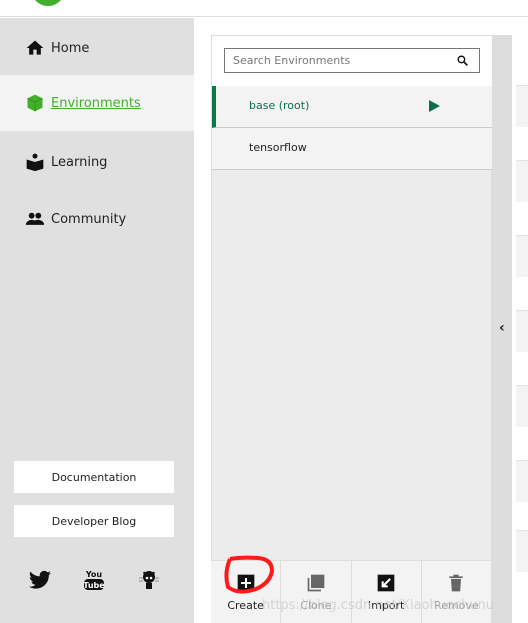 The height and width of the screenshot is (623, 528). What do you see at coordinates (94, 585) in the screenshot?
I see `svg-text: Tube` at bounding box center [94, 585].